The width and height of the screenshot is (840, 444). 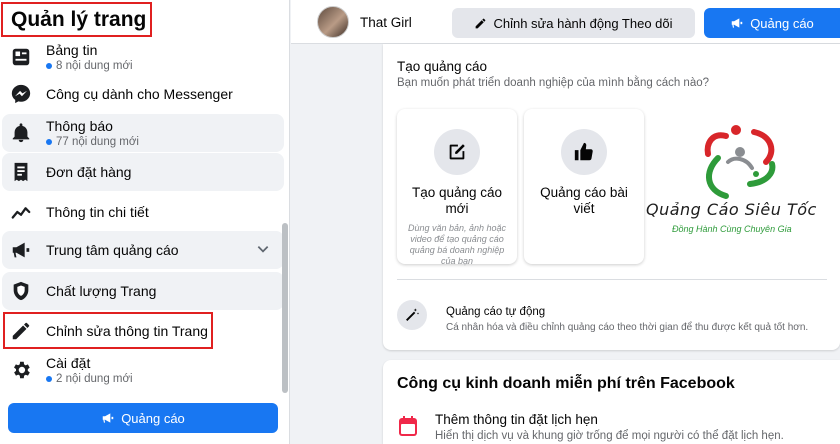 What do you see at coordinates (89, 172) in the screenshot?
I see `sidebar-item-label: Đơn đặt hàng` at bounding box center [89, 172].